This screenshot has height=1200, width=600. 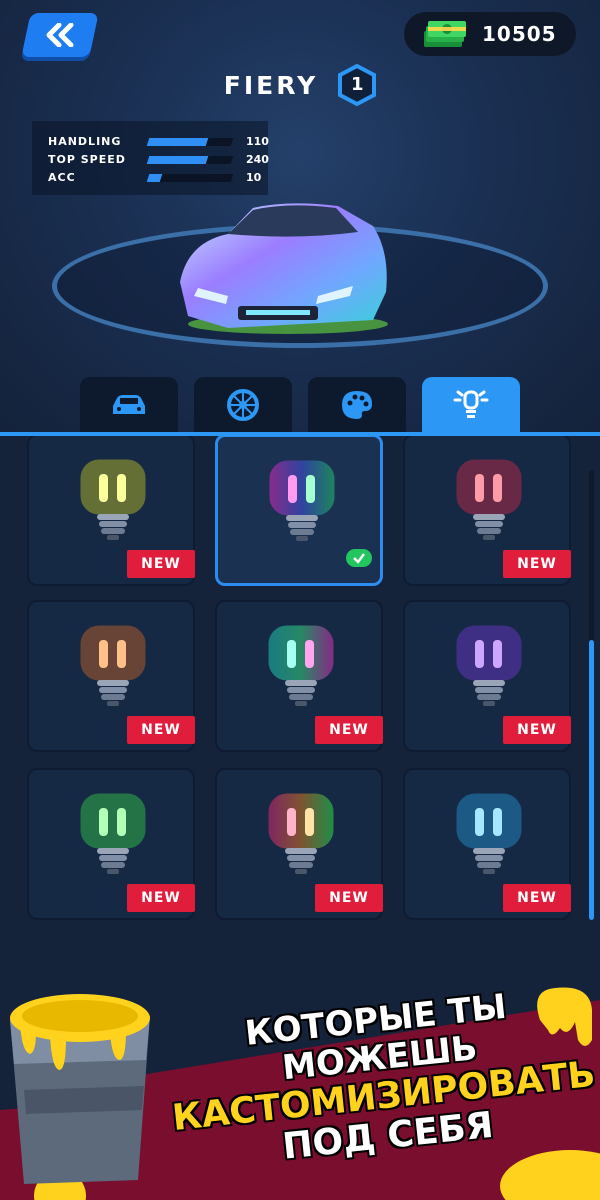 What do you see at coordinates (359, 558) in the screenshot?
I see `selected-check-icon` at bounding box center [359, 558].